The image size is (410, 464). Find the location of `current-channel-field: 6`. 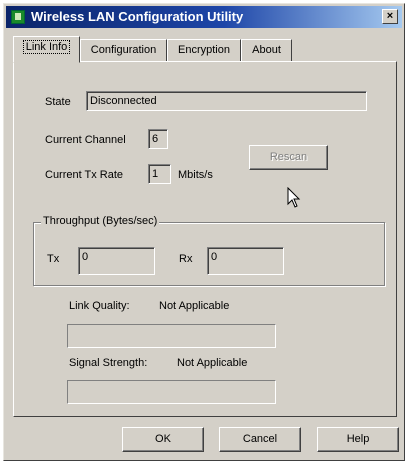

current-channel-field: 6 is located at coordinates (158, 139).